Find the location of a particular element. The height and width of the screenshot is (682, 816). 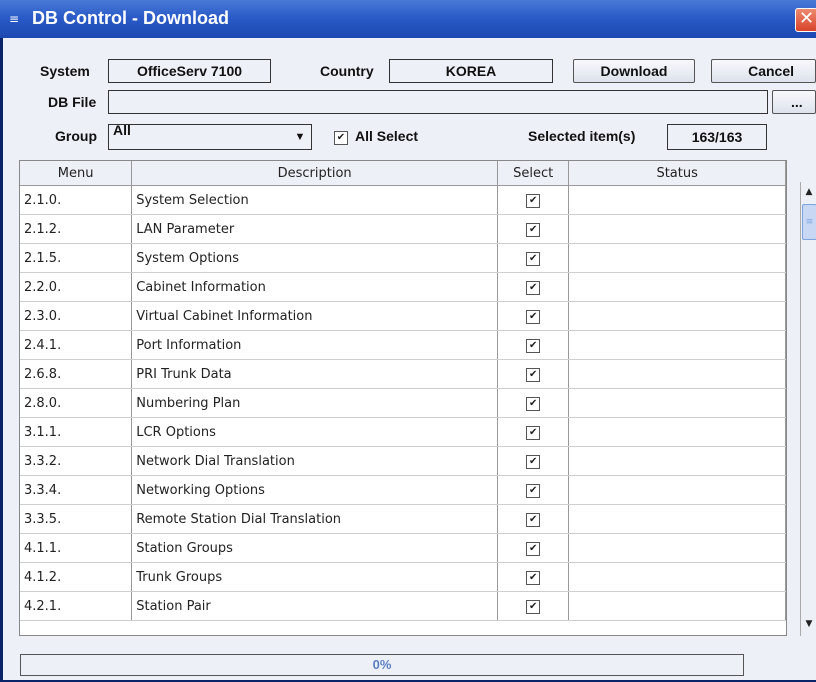

table-row: 2.6.8. PRI Trunk Data ✔ is located at coordinates (403, 374).